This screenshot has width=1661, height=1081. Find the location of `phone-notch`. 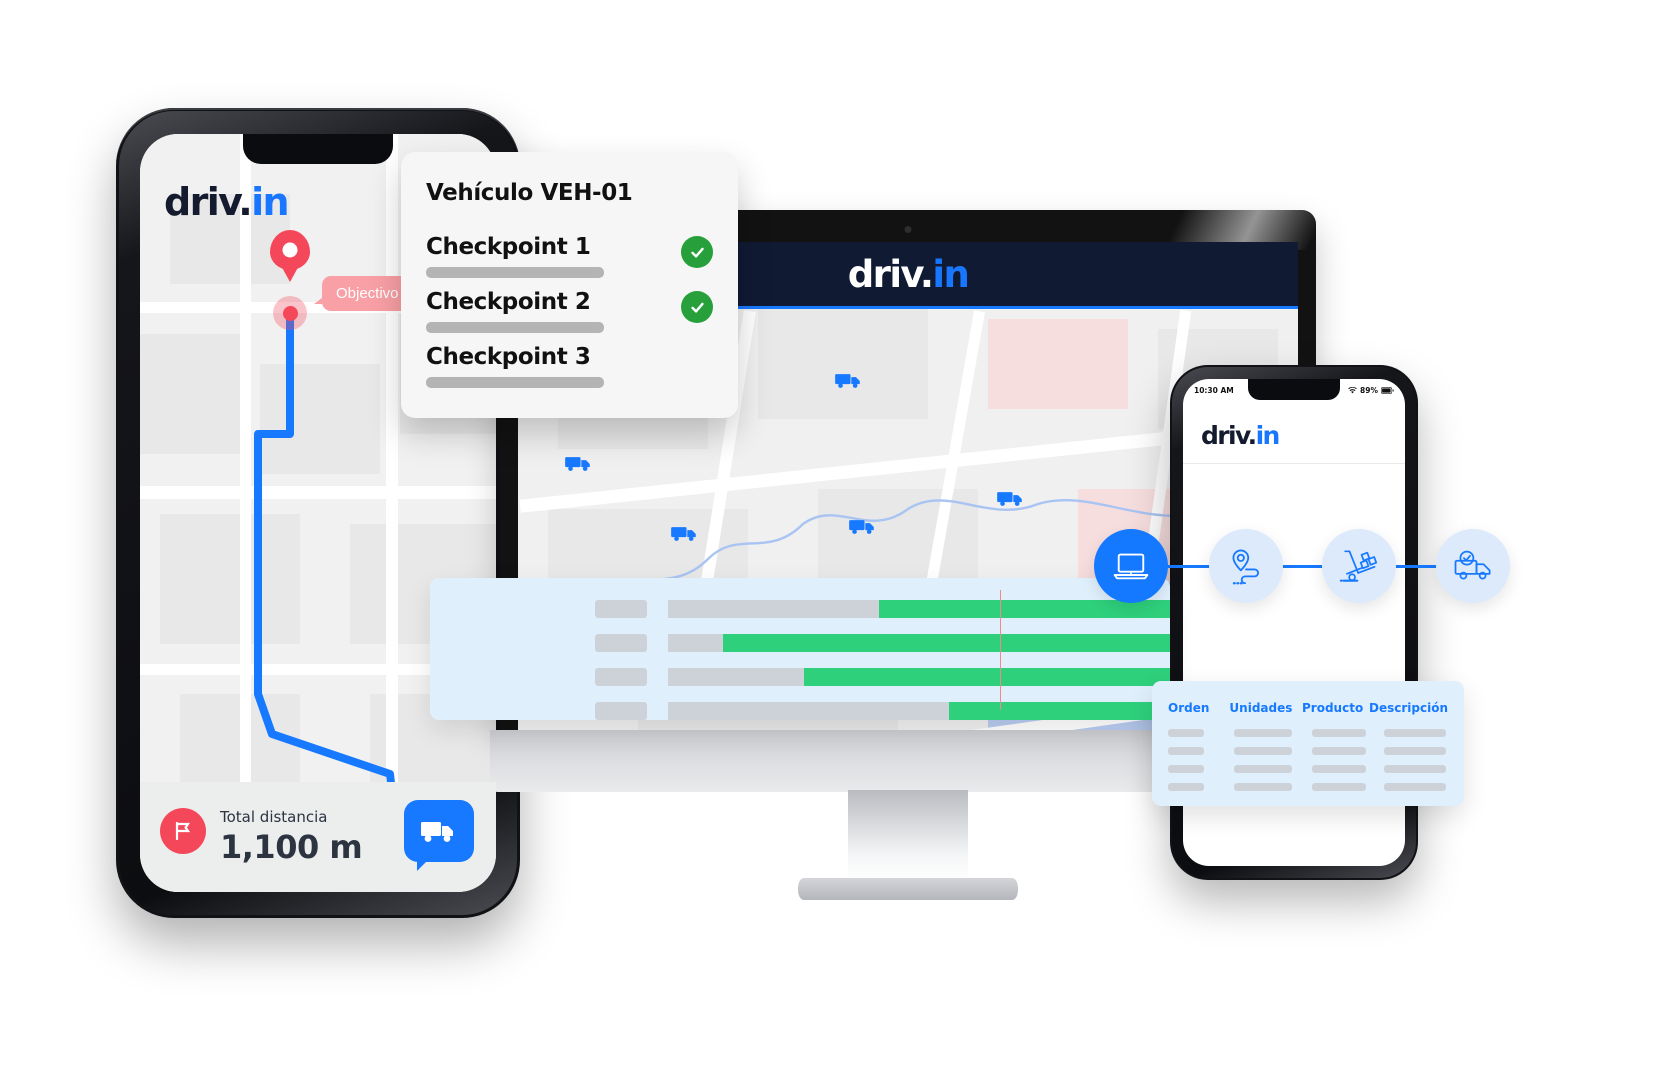

phone-notch is located at coordinates (318, 149).